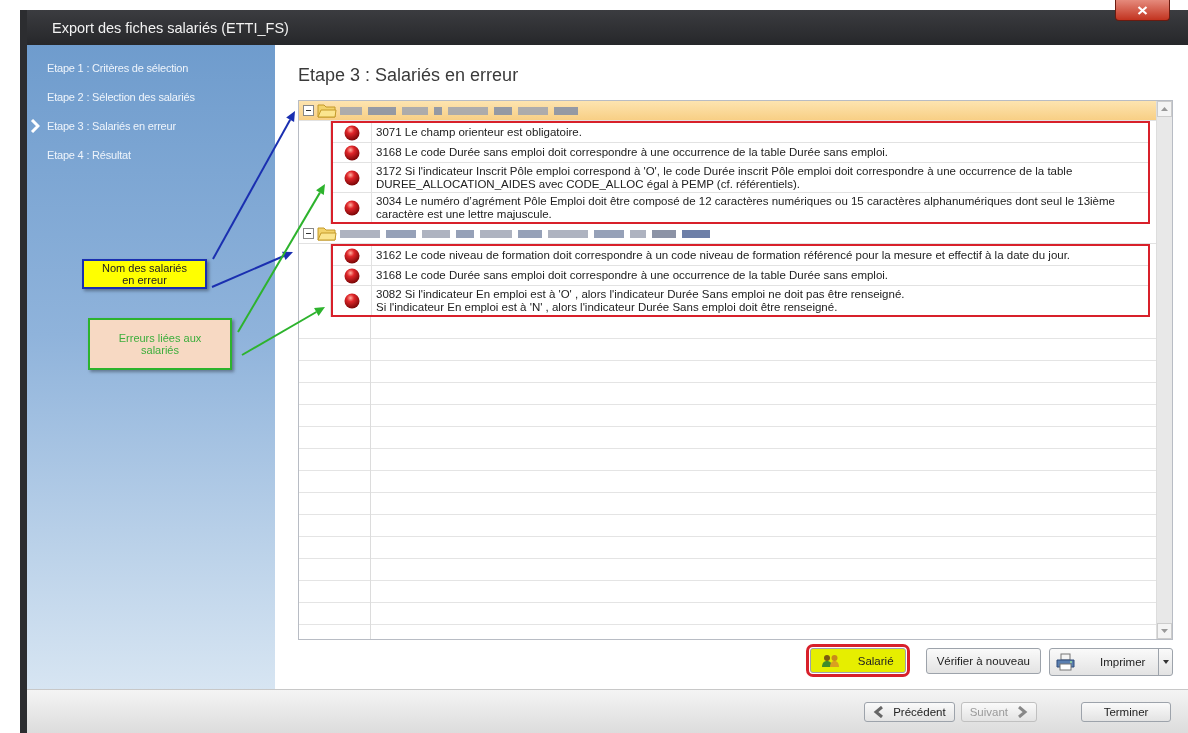  I want to click on error-message: 3082 Si l'indicateur En emploi est à 'O' , alors l'indicateur Durée Sans emploi ne doit pas être renseigné. Si l'indicateur En emploi est à 'N' , alors l'indicateur Durée Sans emploi doit être renseigné., so click(640, 301).